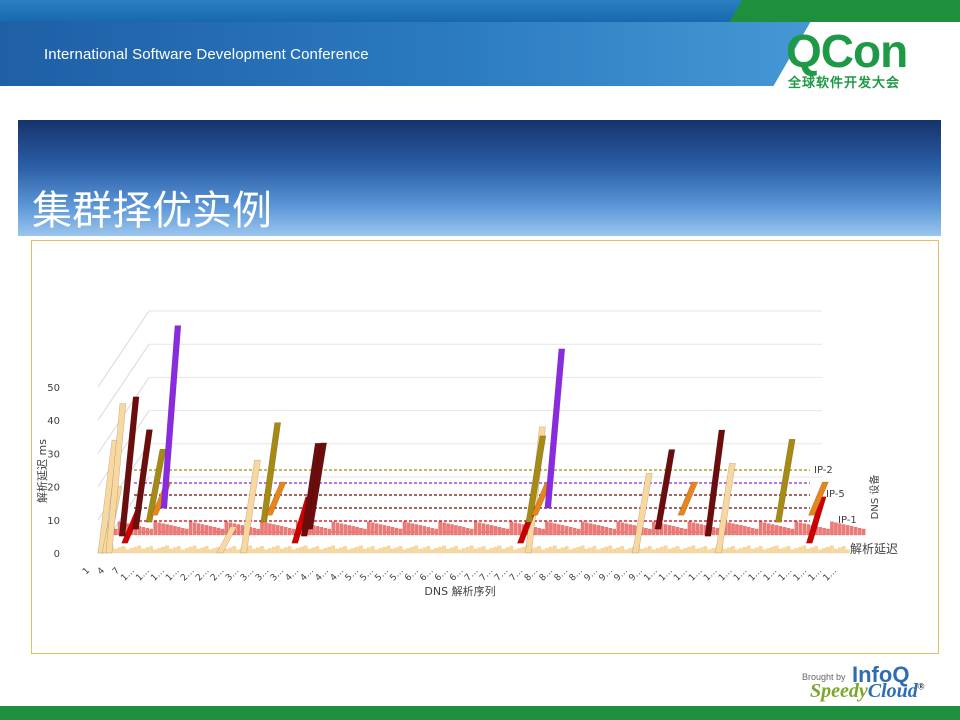  What do you see at coordinates (57, 554) in the screenshot?
I see `y-tick-label: 0` at bounding box center [57, 554].